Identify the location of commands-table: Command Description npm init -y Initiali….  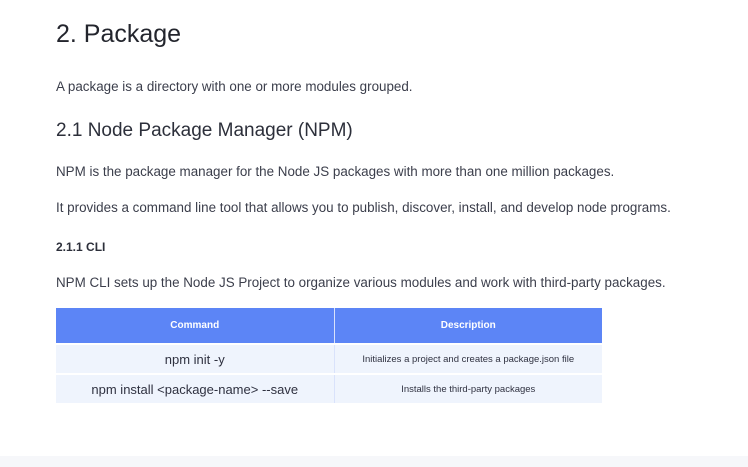
(329, 355).